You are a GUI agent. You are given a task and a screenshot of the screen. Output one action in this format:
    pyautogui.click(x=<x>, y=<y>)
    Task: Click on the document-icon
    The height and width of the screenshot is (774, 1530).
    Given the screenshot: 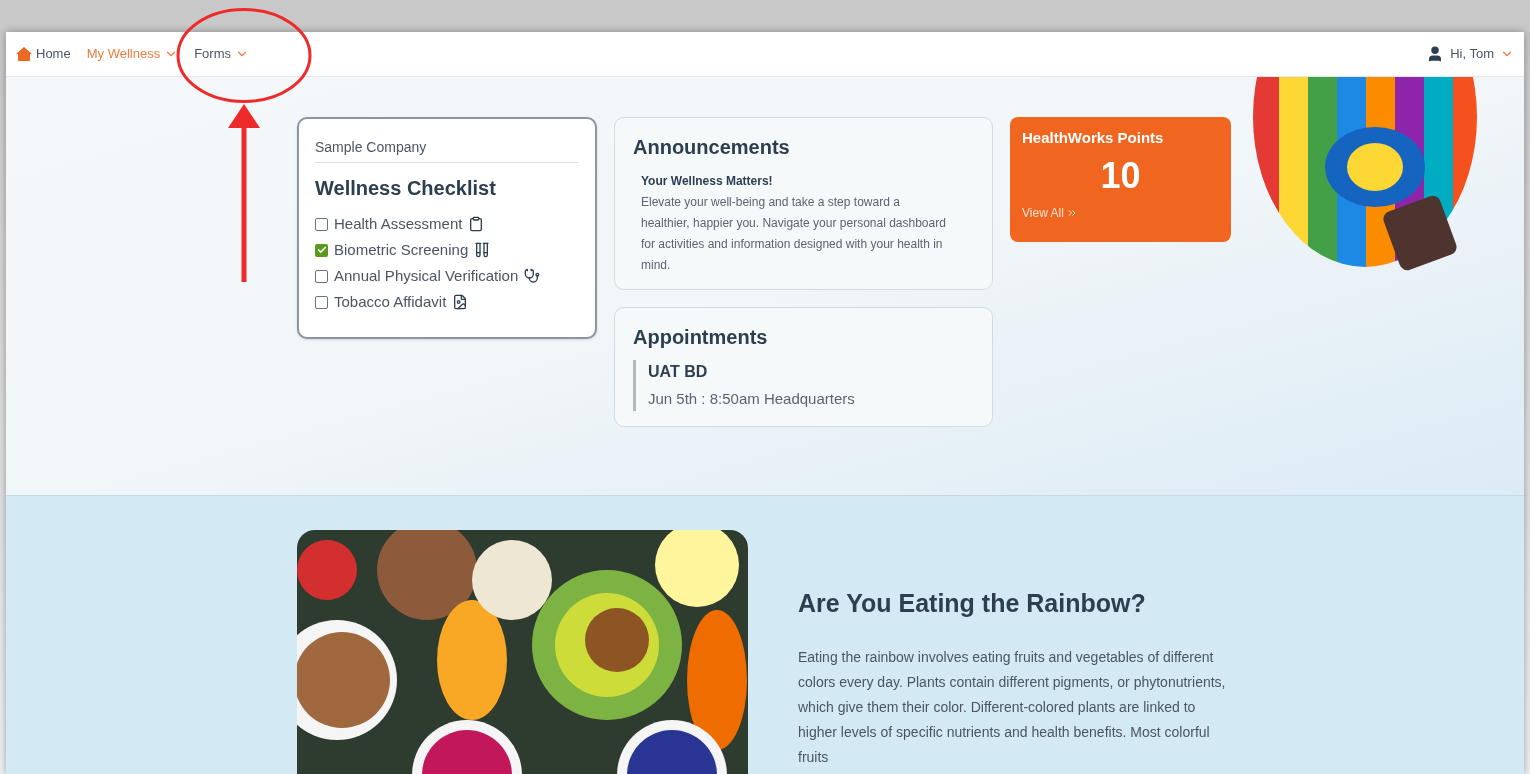 What is the action you would take?
    pyautogui.click(x=460, y=302)
    